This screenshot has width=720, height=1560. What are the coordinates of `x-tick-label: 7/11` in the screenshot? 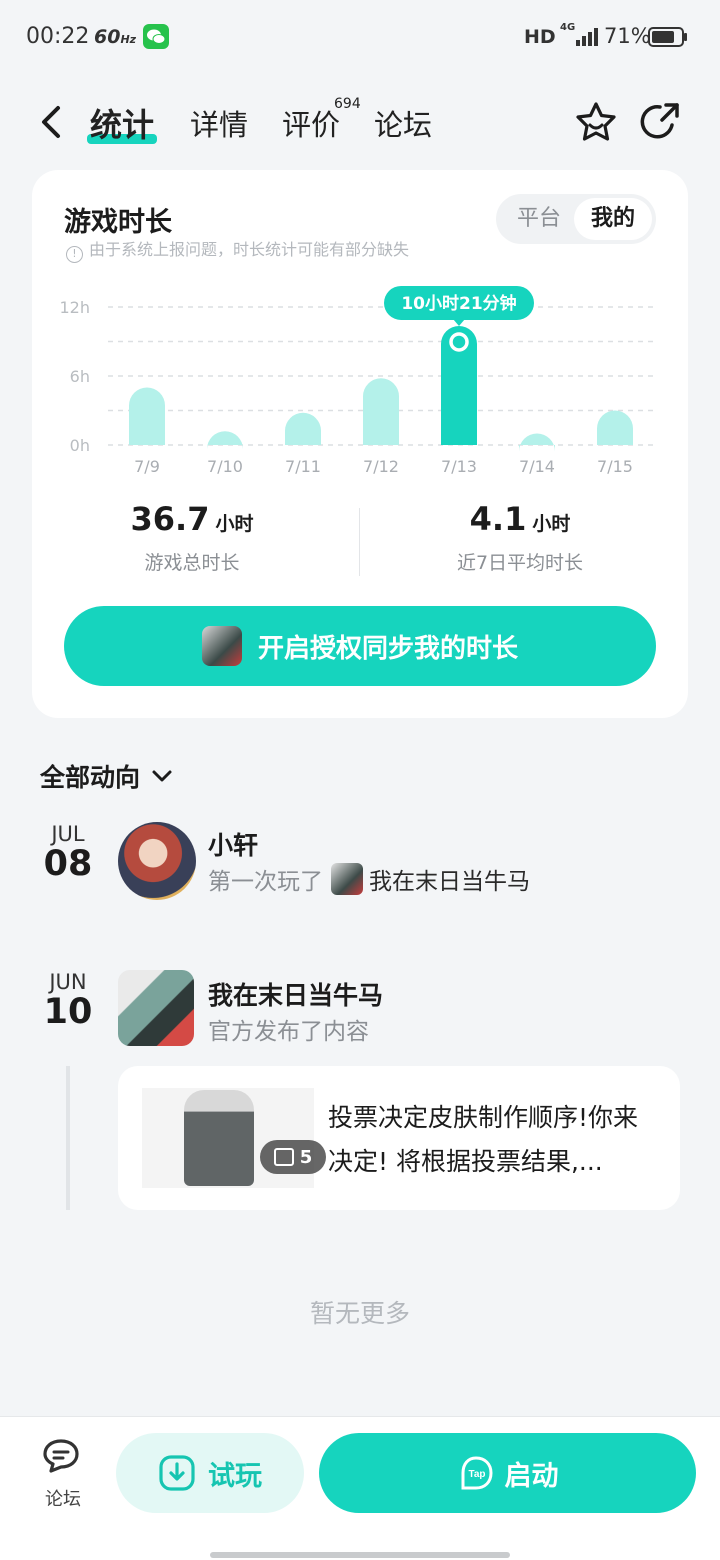 It's located at (303, 466).